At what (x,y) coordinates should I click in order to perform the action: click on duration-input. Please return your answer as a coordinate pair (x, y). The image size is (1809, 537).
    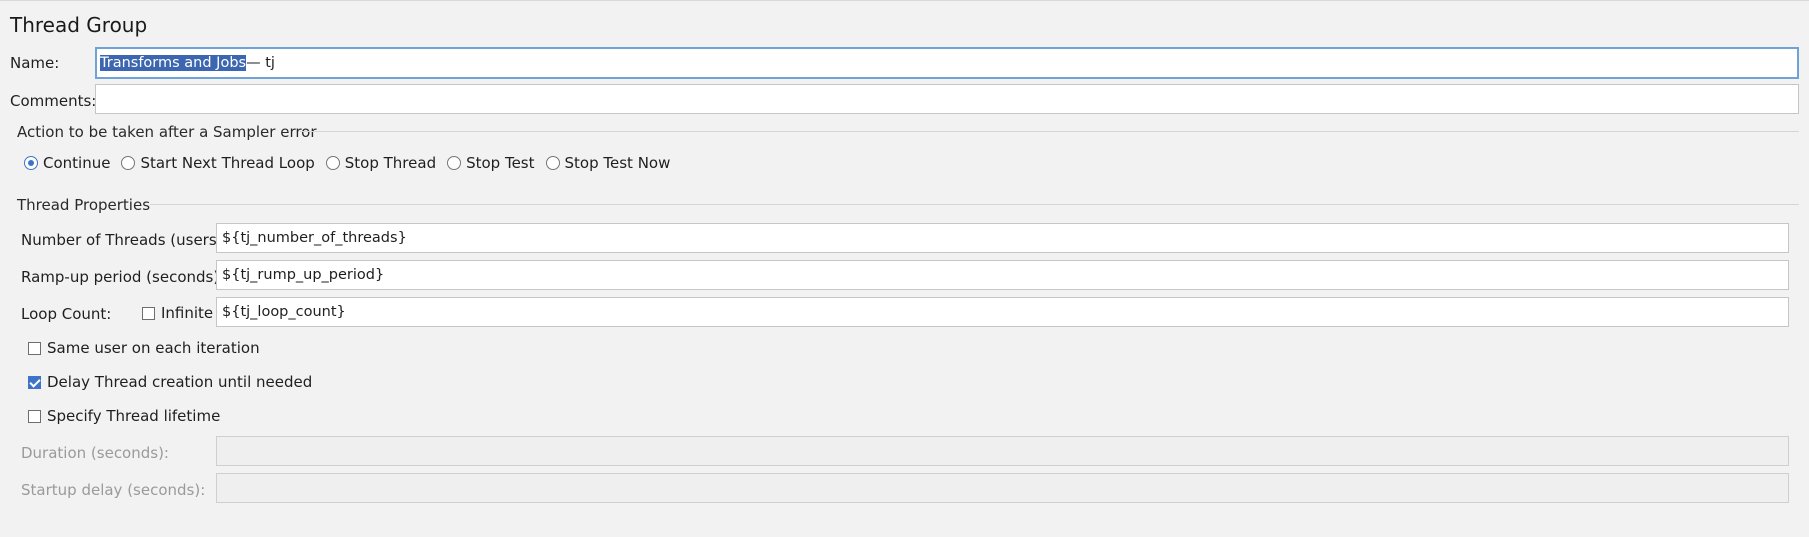
    Looking at the image, I should click on (1002, 451).